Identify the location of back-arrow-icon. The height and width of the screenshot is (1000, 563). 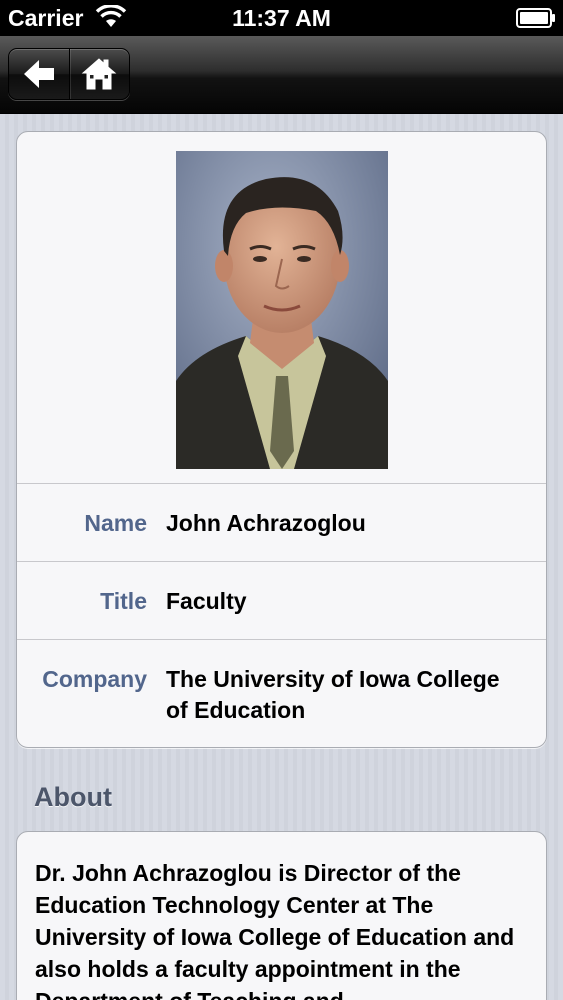
(38, 74).